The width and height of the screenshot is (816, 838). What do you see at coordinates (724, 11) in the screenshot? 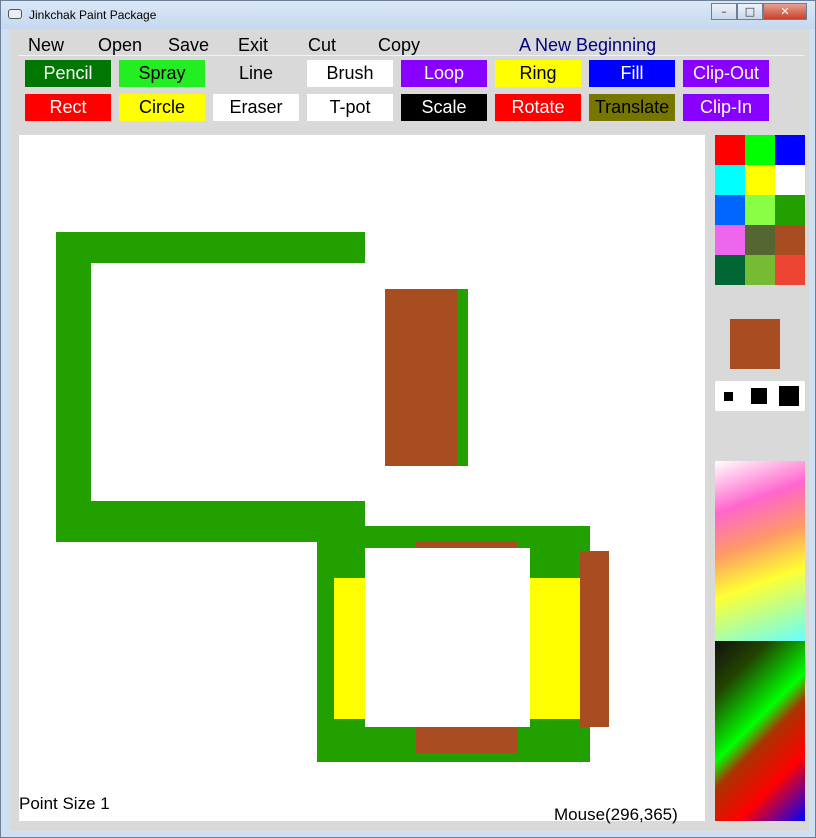
I see `minimize-button: –` at bounding box center [724, 11].